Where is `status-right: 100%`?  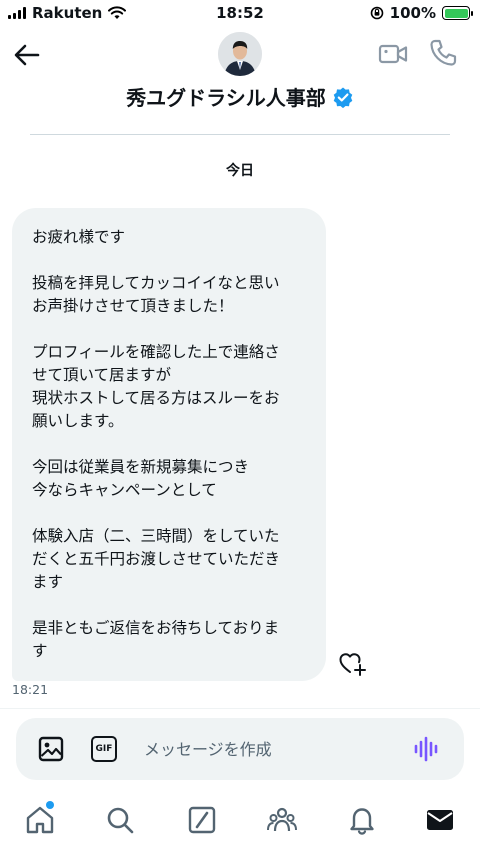 status-right: 100% is located at coordinates (421, 13).